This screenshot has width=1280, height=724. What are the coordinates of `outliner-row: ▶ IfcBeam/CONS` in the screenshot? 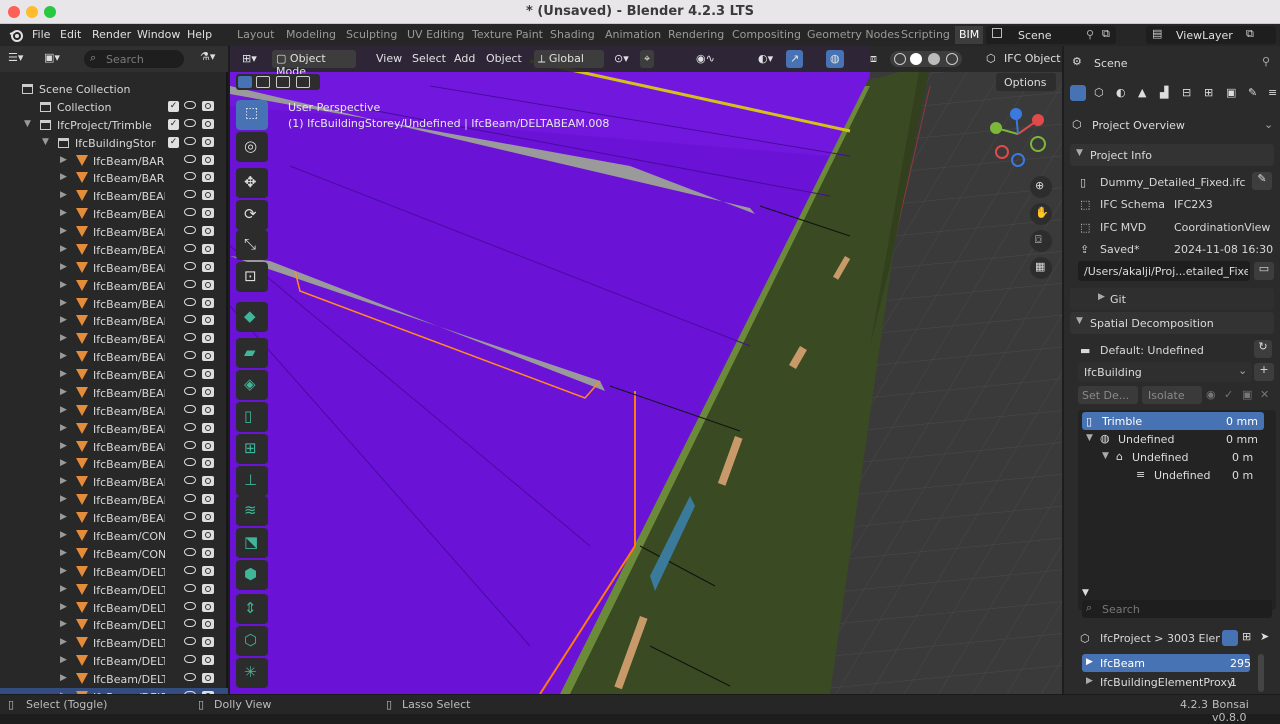 It's located at (114, 536).